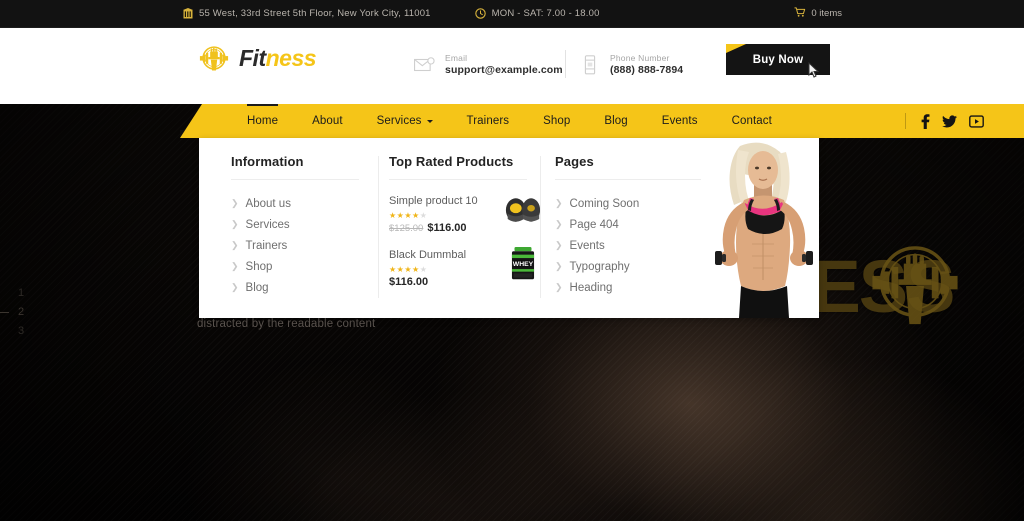 This screenshot has width=1024, height=521. I want to click on nav-social-links, so click(944, 121).